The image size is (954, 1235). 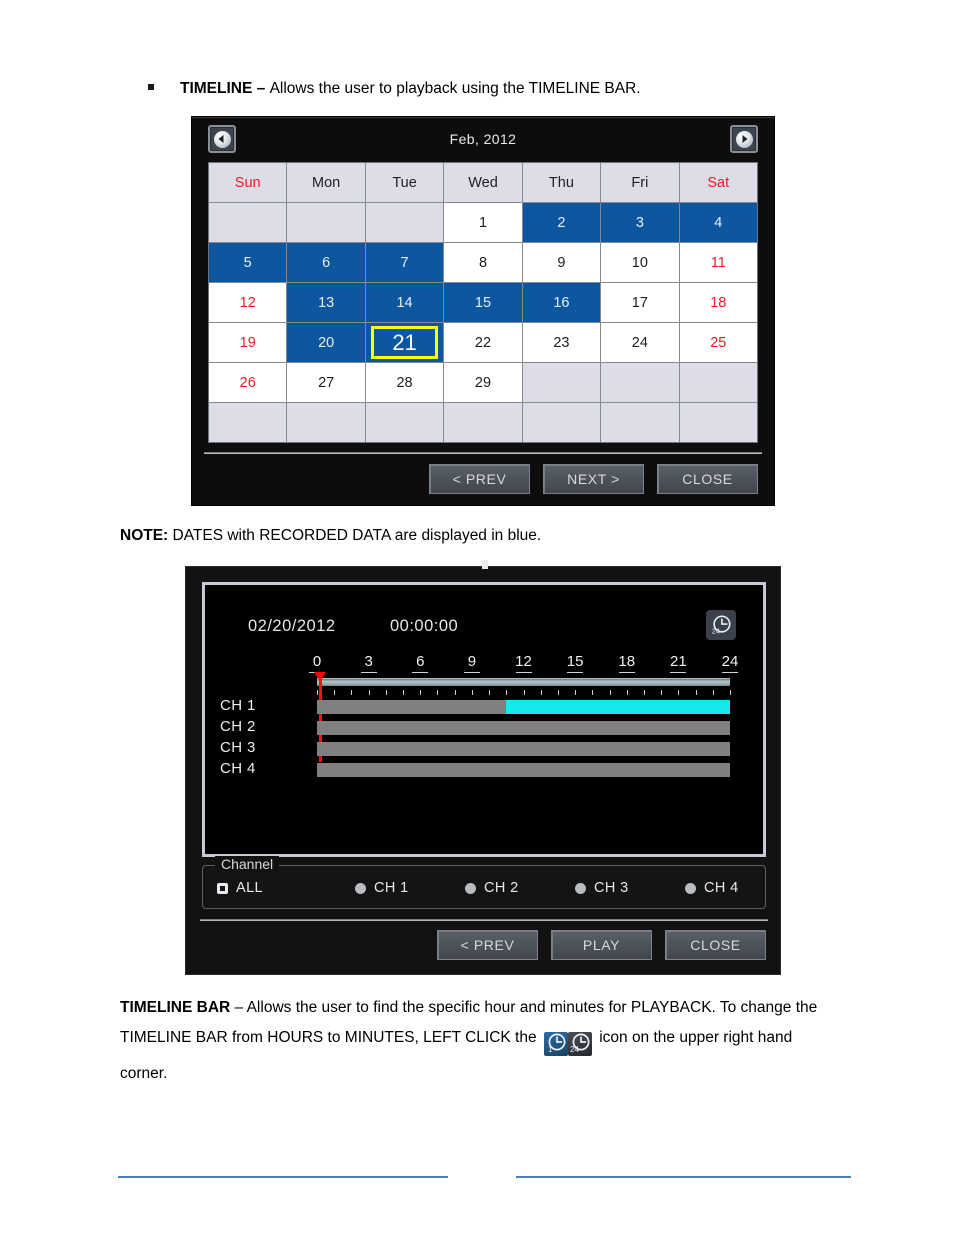 I want to click on ruler-label: 24, so click(x=730, y=661).